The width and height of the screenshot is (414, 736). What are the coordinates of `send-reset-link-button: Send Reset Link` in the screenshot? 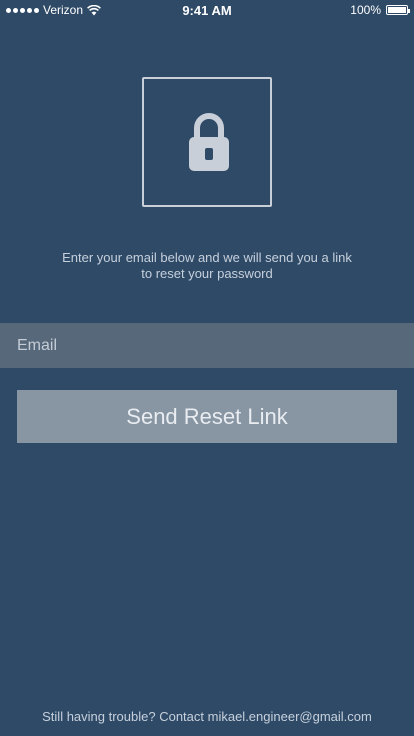 It's located at (207, 416).